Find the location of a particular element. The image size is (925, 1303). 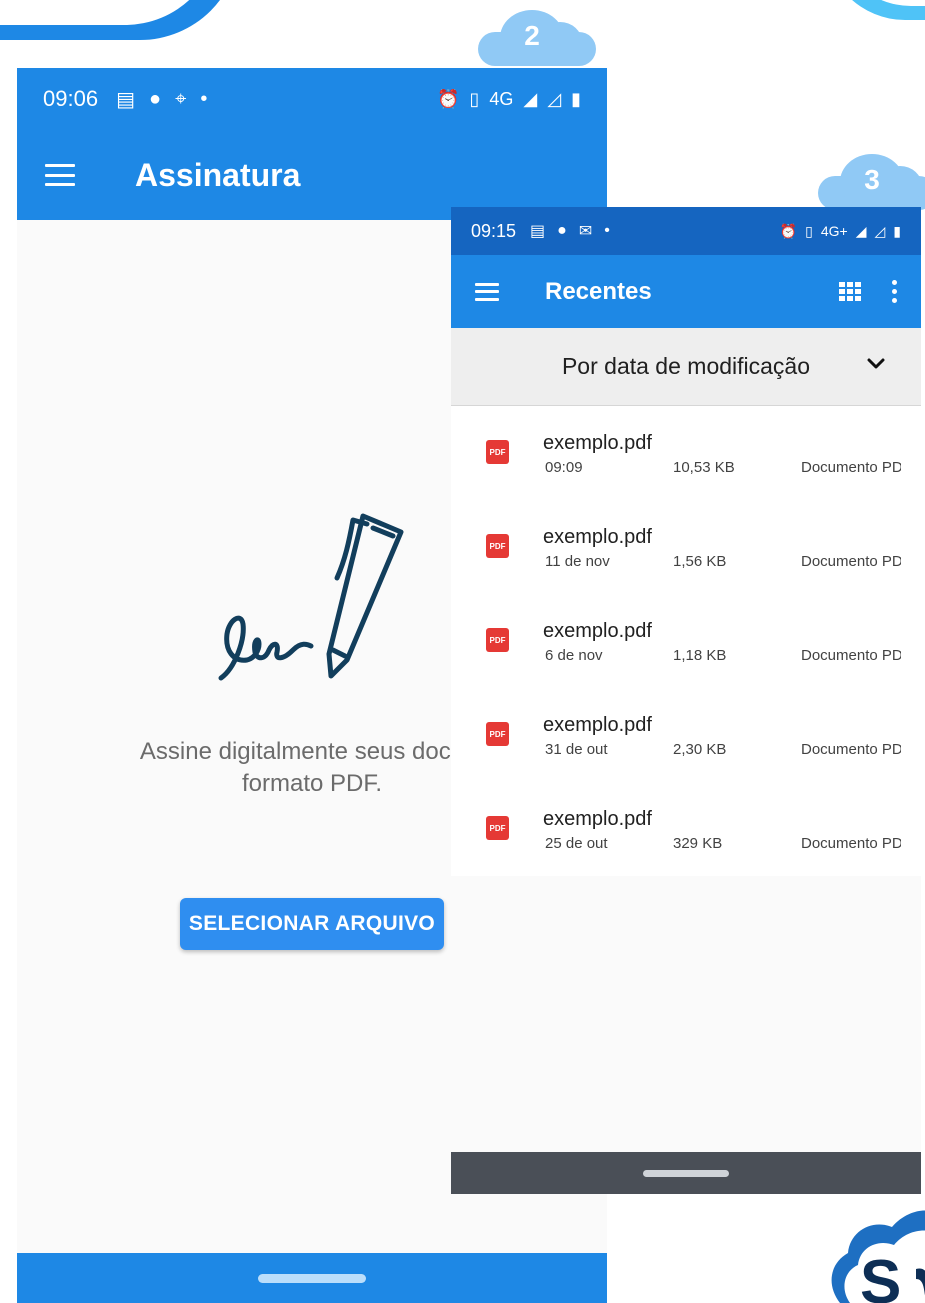

sort-dropdown: Por data de modificação is located at coordinates (686, 367).